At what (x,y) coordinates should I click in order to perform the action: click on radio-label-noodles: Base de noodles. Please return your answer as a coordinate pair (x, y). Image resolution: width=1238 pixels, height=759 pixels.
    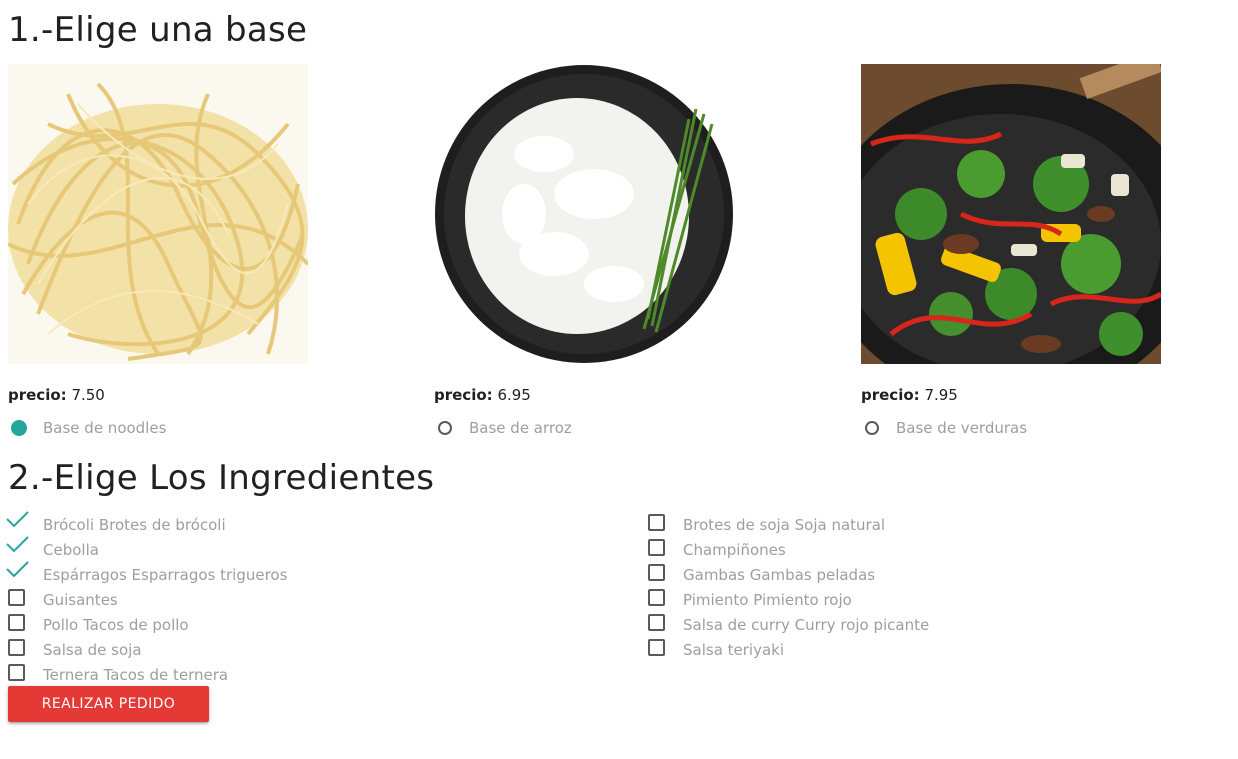
    Looking at the image, I should click on (105, 428).